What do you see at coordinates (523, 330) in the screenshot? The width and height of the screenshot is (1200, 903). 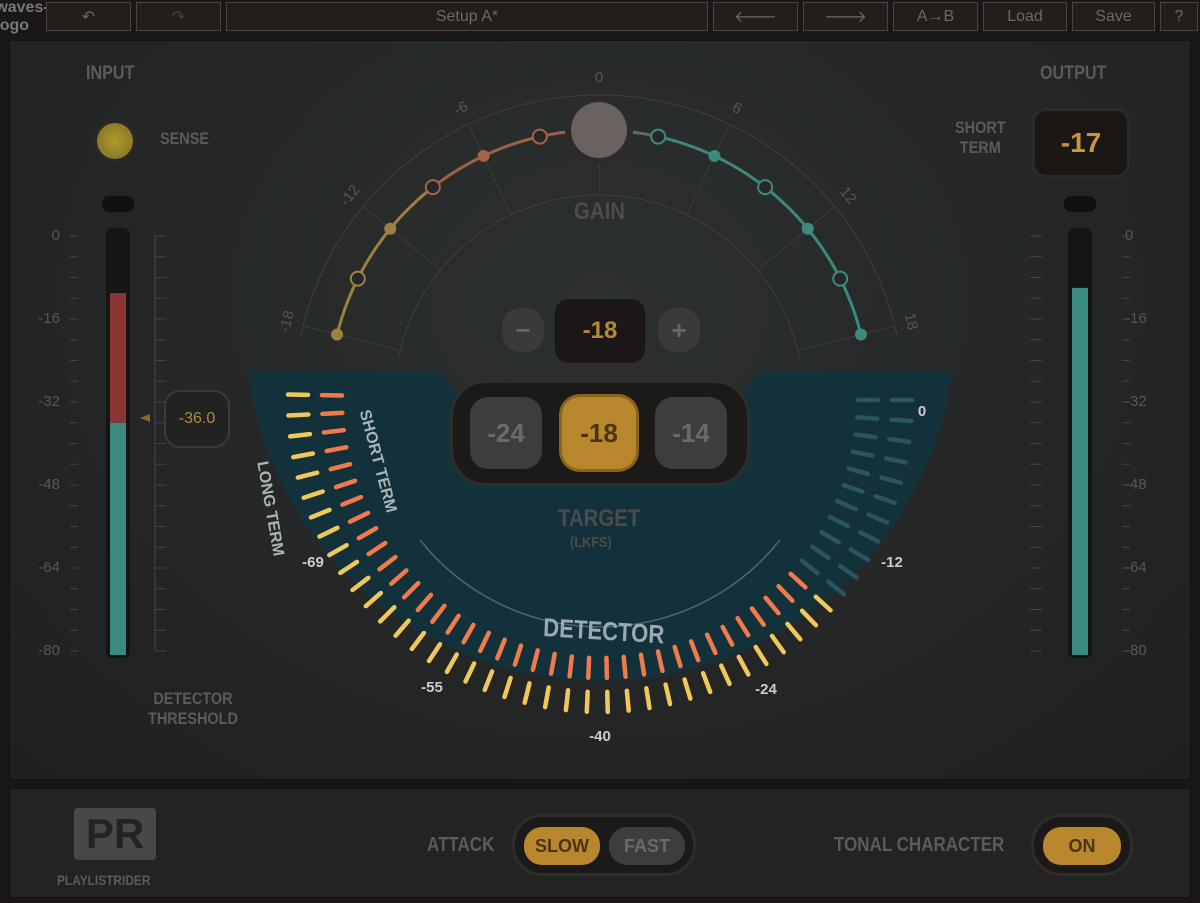 I see `gain-minus-button: −` at bounding box center [523, 330].